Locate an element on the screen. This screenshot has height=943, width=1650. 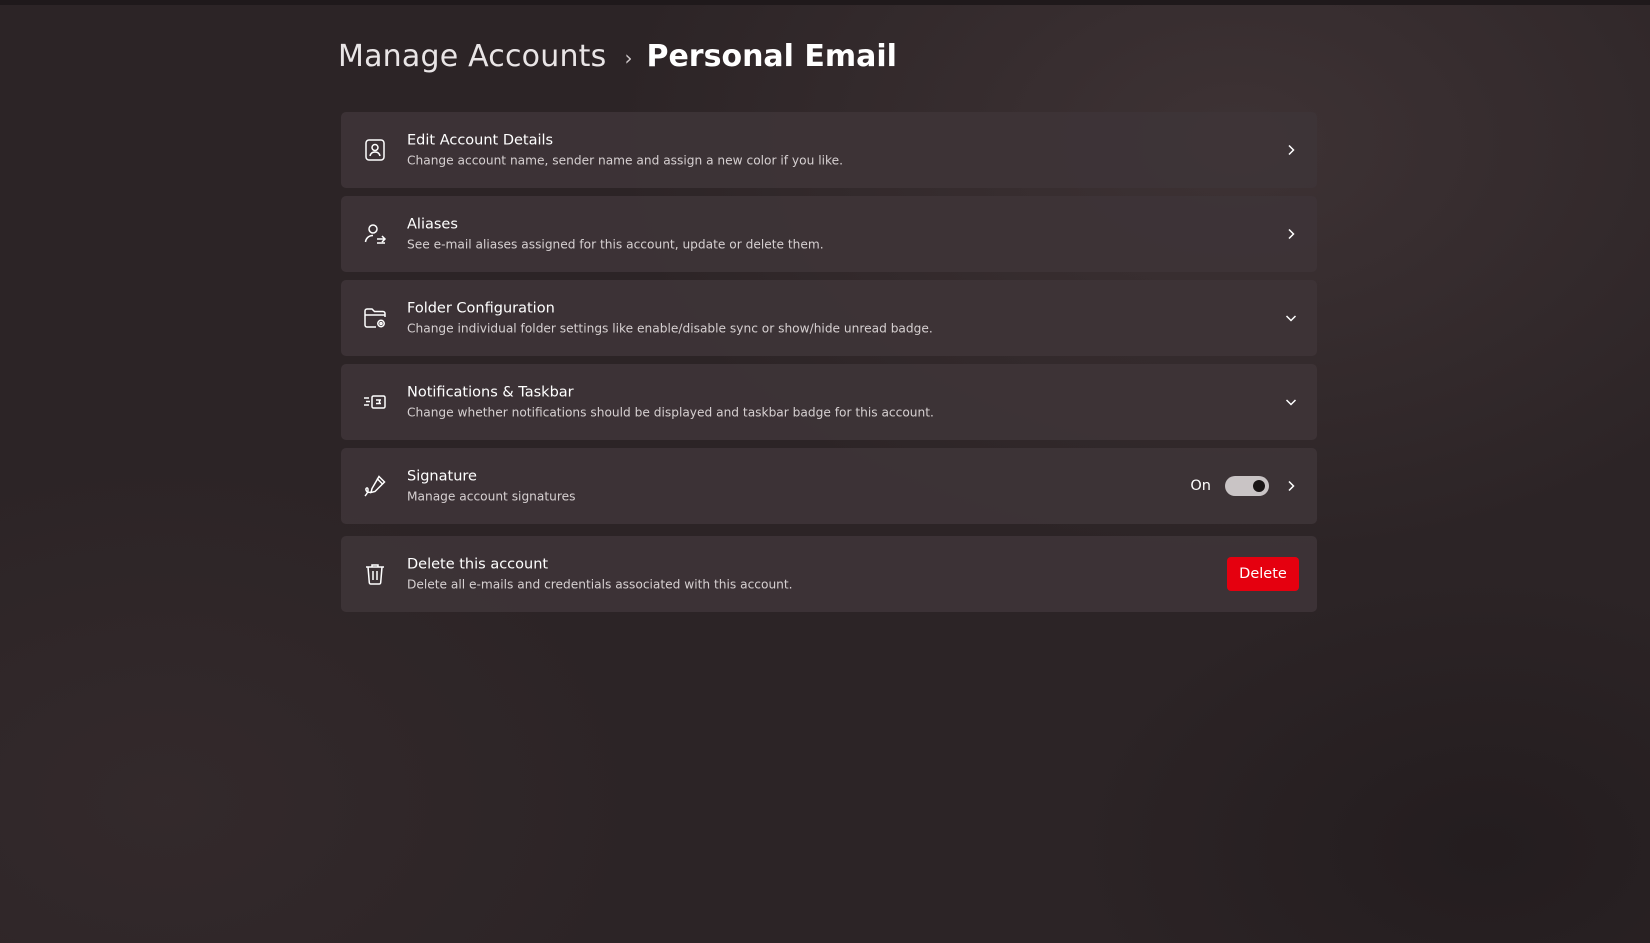
breadcrumb-manage-accounts: Manage Accounts is located at coordinates (472, 56).